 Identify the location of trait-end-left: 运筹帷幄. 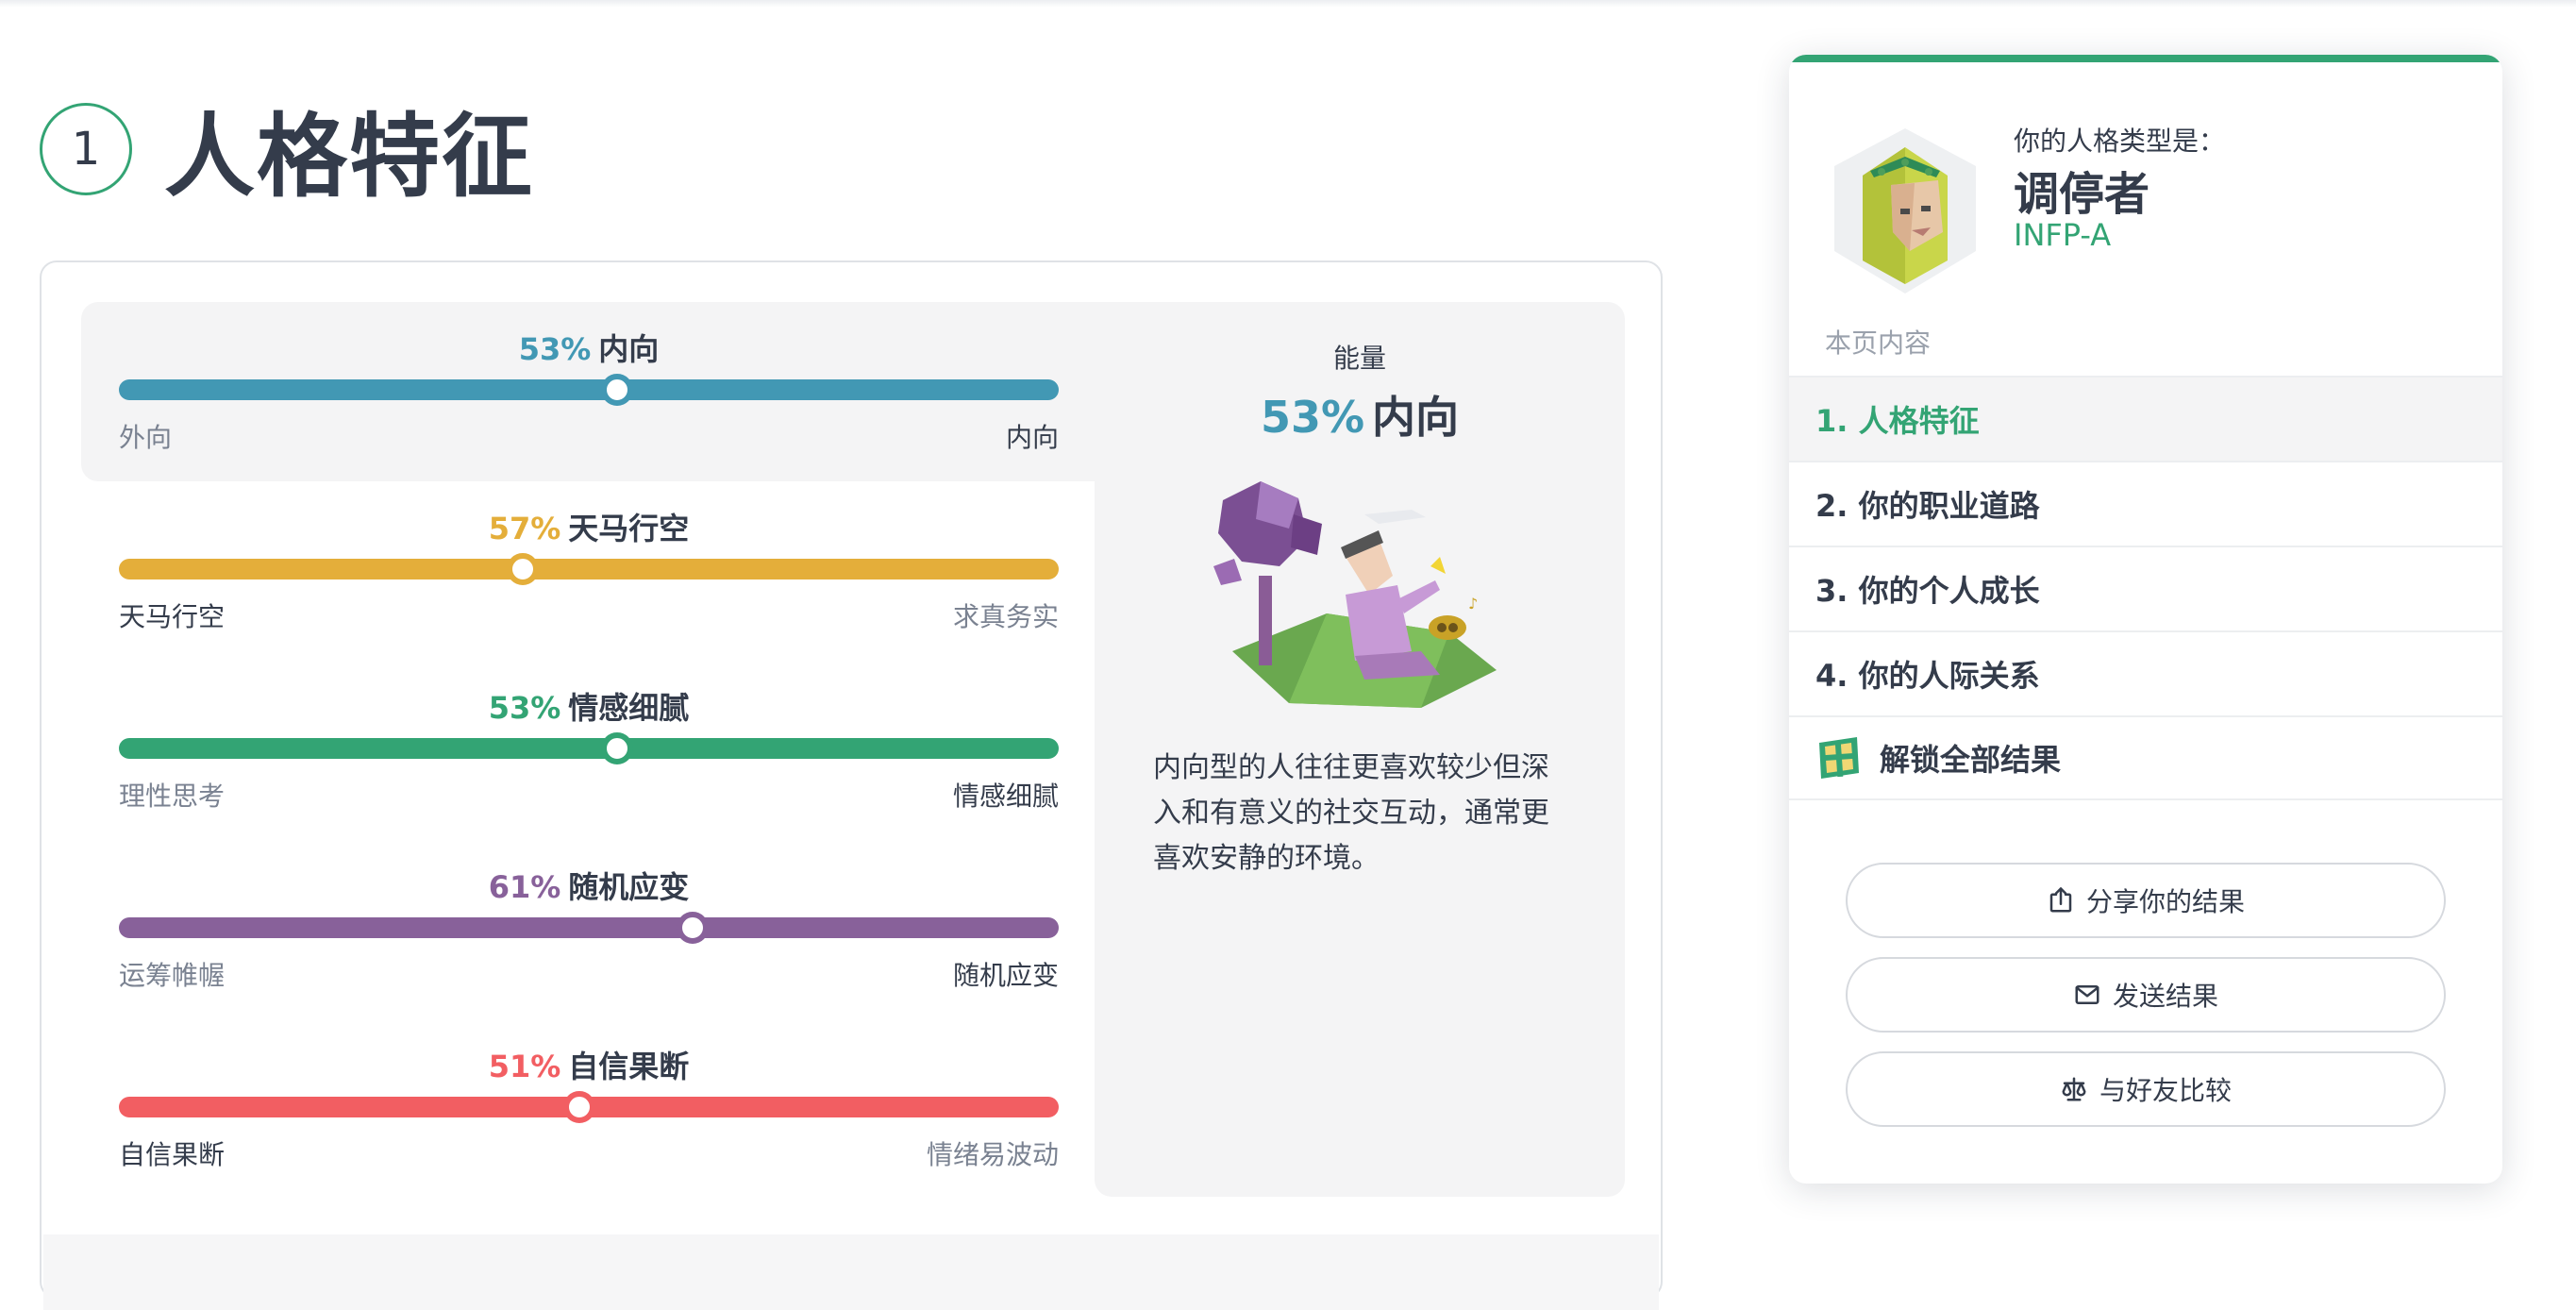
(172, 975).